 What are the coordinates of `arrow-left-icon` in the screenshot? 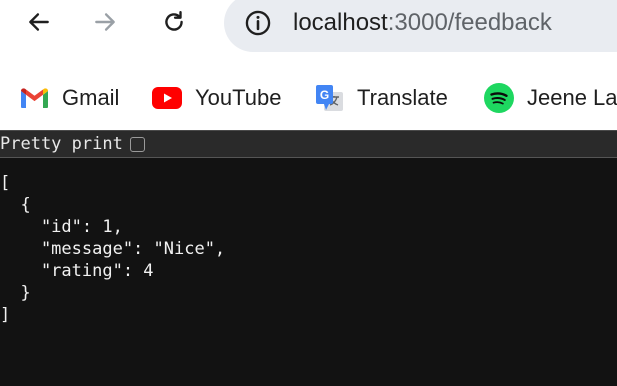 It's located at (39, 22).